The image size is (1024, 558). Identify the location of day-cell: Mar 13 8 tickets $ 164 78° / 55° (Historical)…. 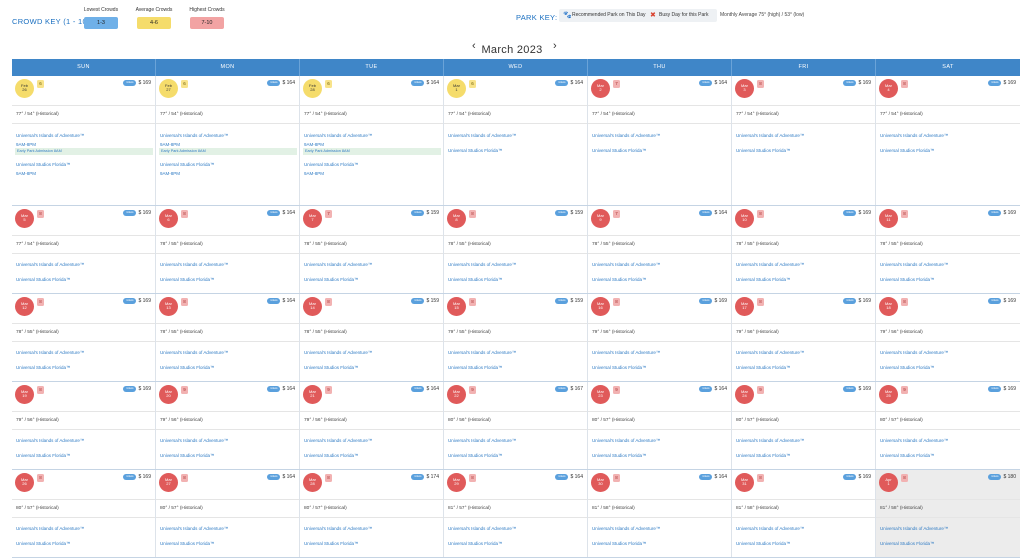
(228, 337).